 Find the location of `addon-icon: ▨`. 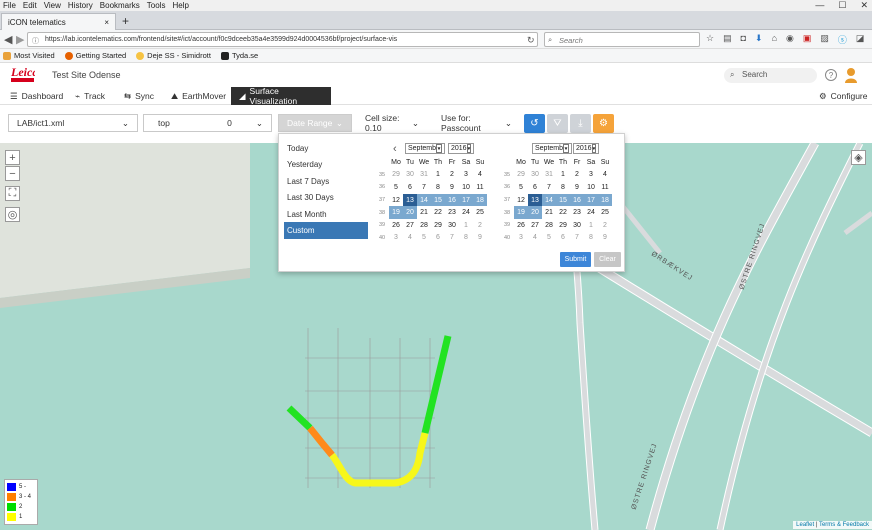

addon-icon: ▨ is located at coordinates (824, 39).